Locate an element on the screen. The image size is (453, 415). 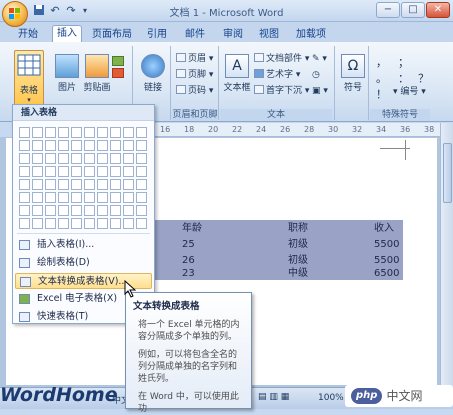
comma-symbol: ， is located at coordinates (381, 62).